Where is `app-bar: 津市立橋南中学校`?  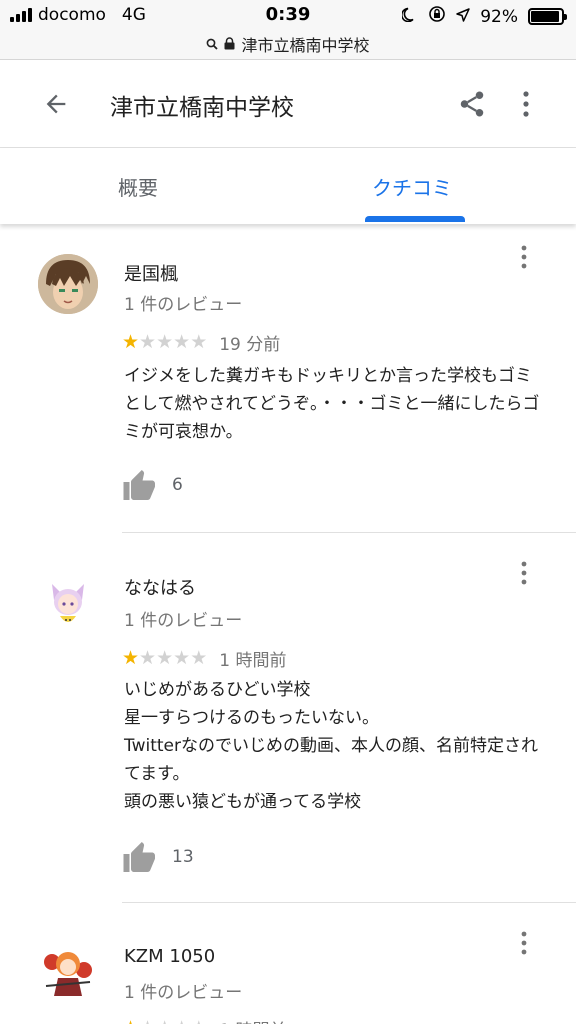 app-bar: 津市立橋南中学校 is located at coordinates (288, 104).